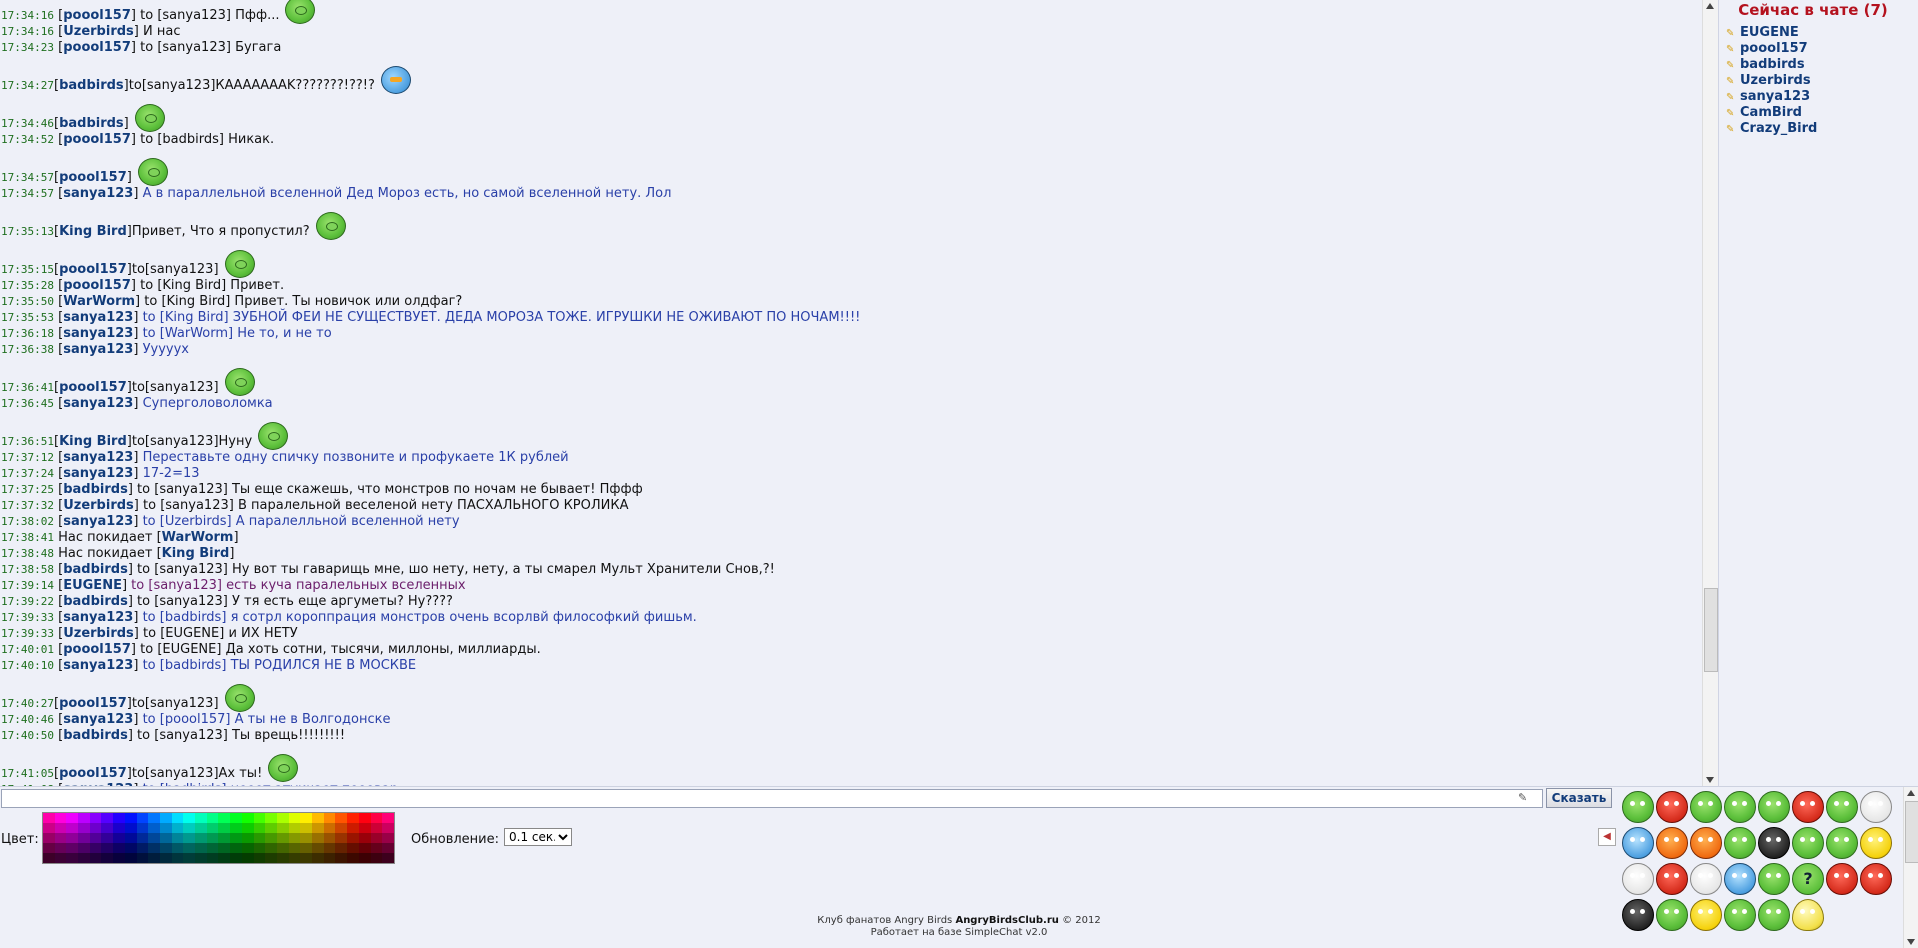 The width and height of the screenshot is (1918, 948). I want to click on message-nick: EUGENE, so click(92, 585).